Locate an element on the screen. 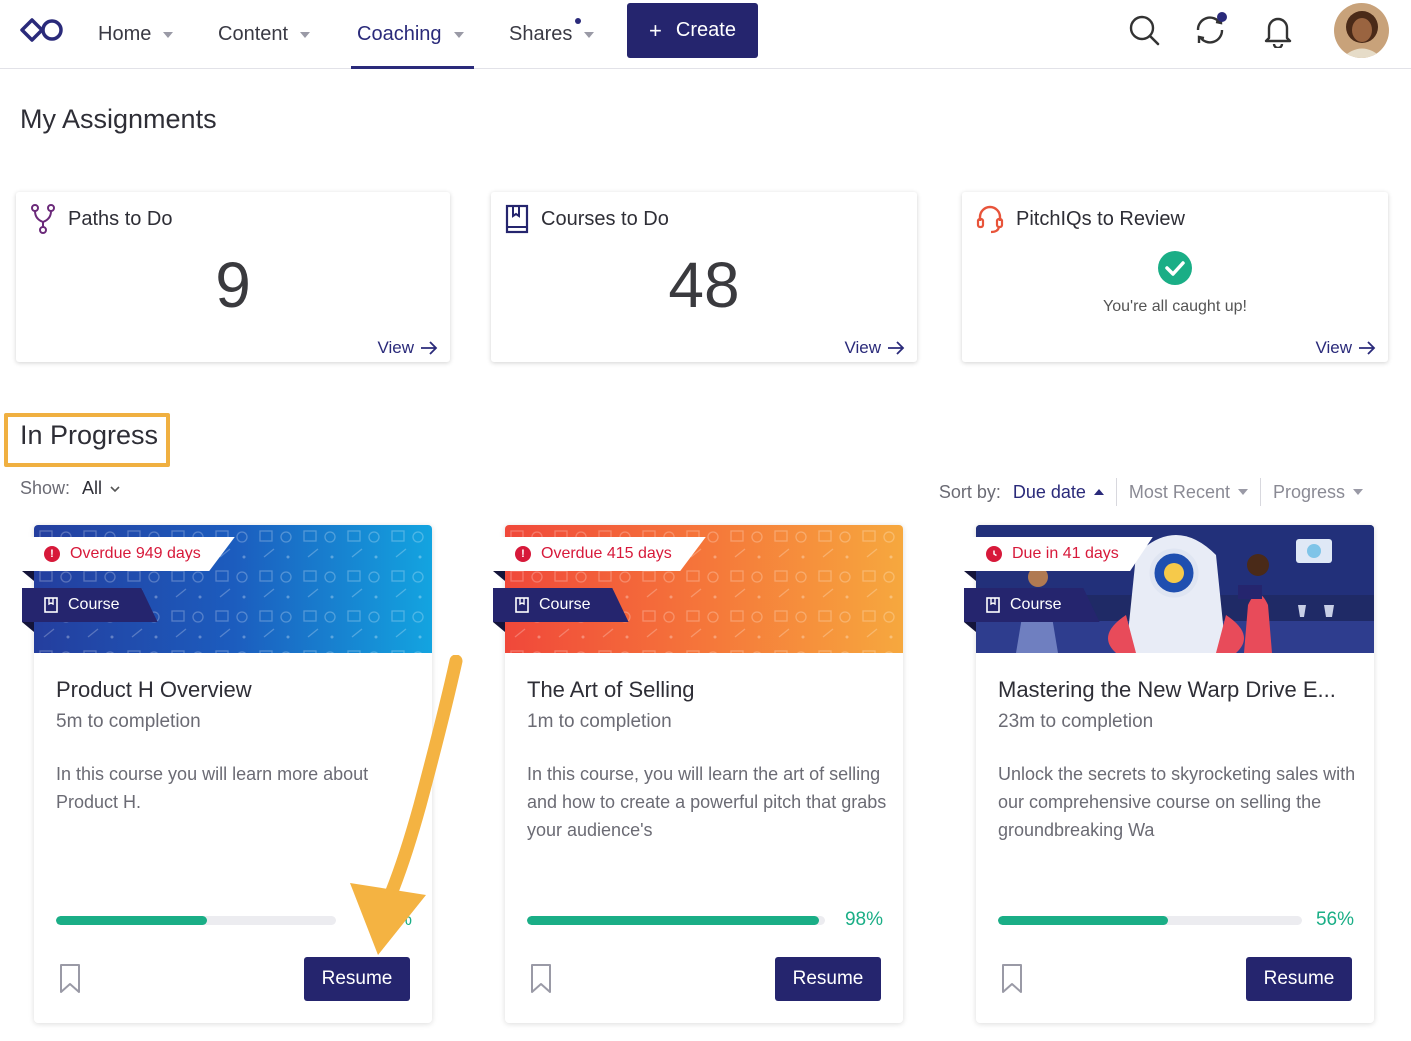 The image size is (1411, 1041). sort-option-label: Due date is located at coordinates (1049, 491).